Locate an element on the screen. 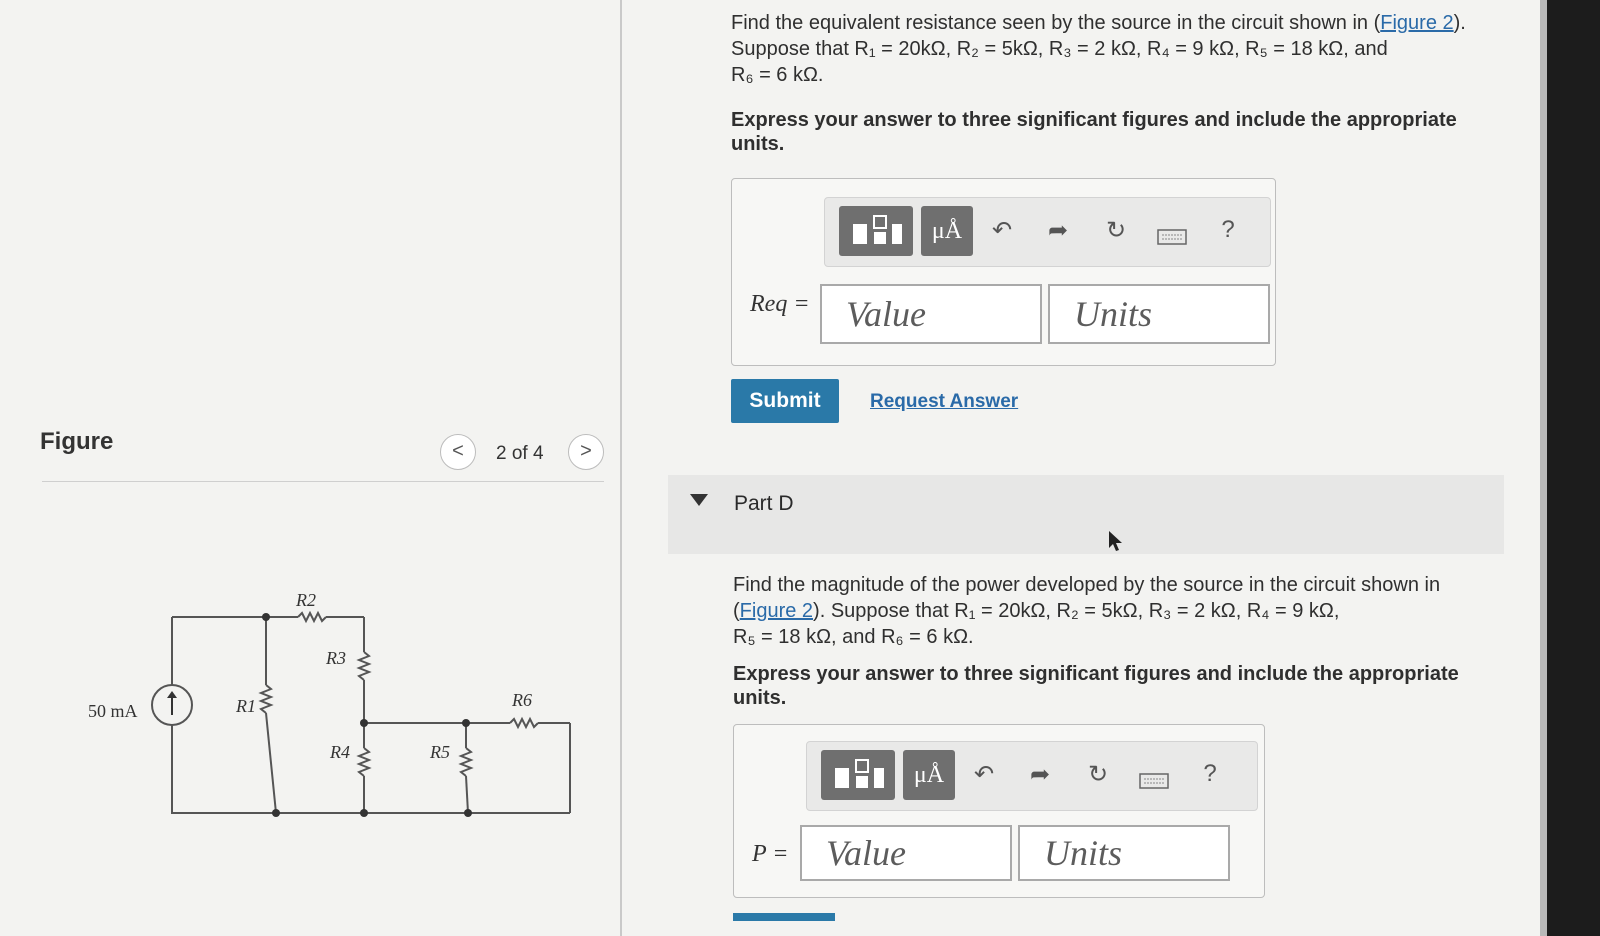 This screenshot has width=1600, height=936. figure-next-button: > is located at coordinates (586, 452).